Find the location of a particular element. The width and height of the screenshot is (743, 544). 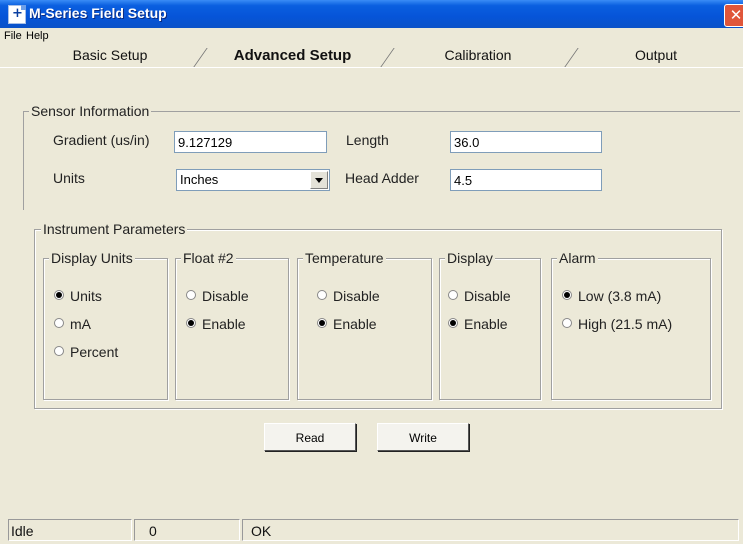

temperature-legend: Temperature is located at coordinates (344, 258).